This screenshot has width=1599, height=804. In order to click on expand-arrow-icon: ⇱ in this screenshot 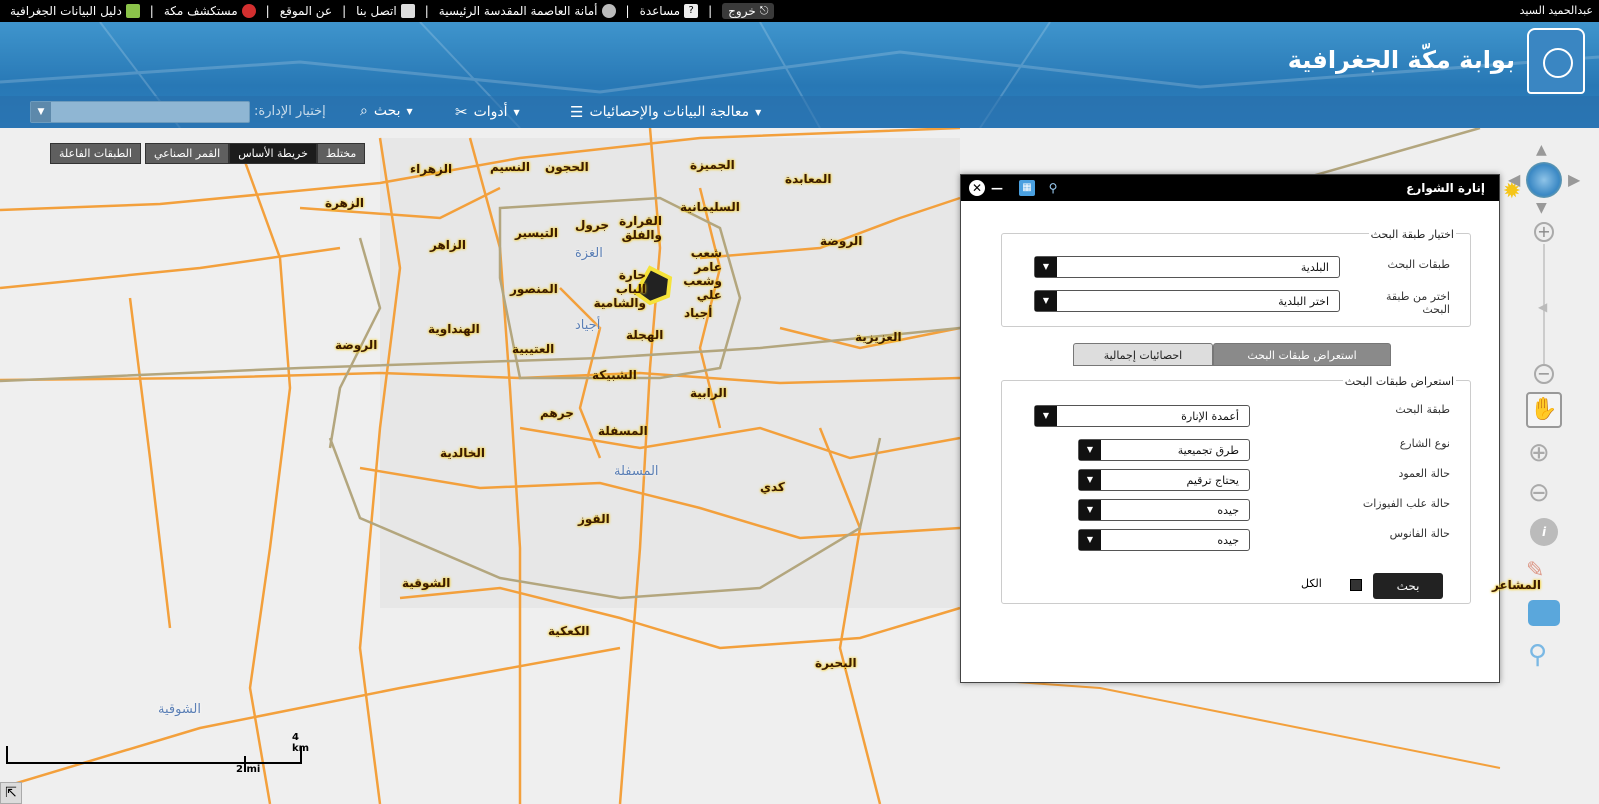, I will do `click(11, 793)`.